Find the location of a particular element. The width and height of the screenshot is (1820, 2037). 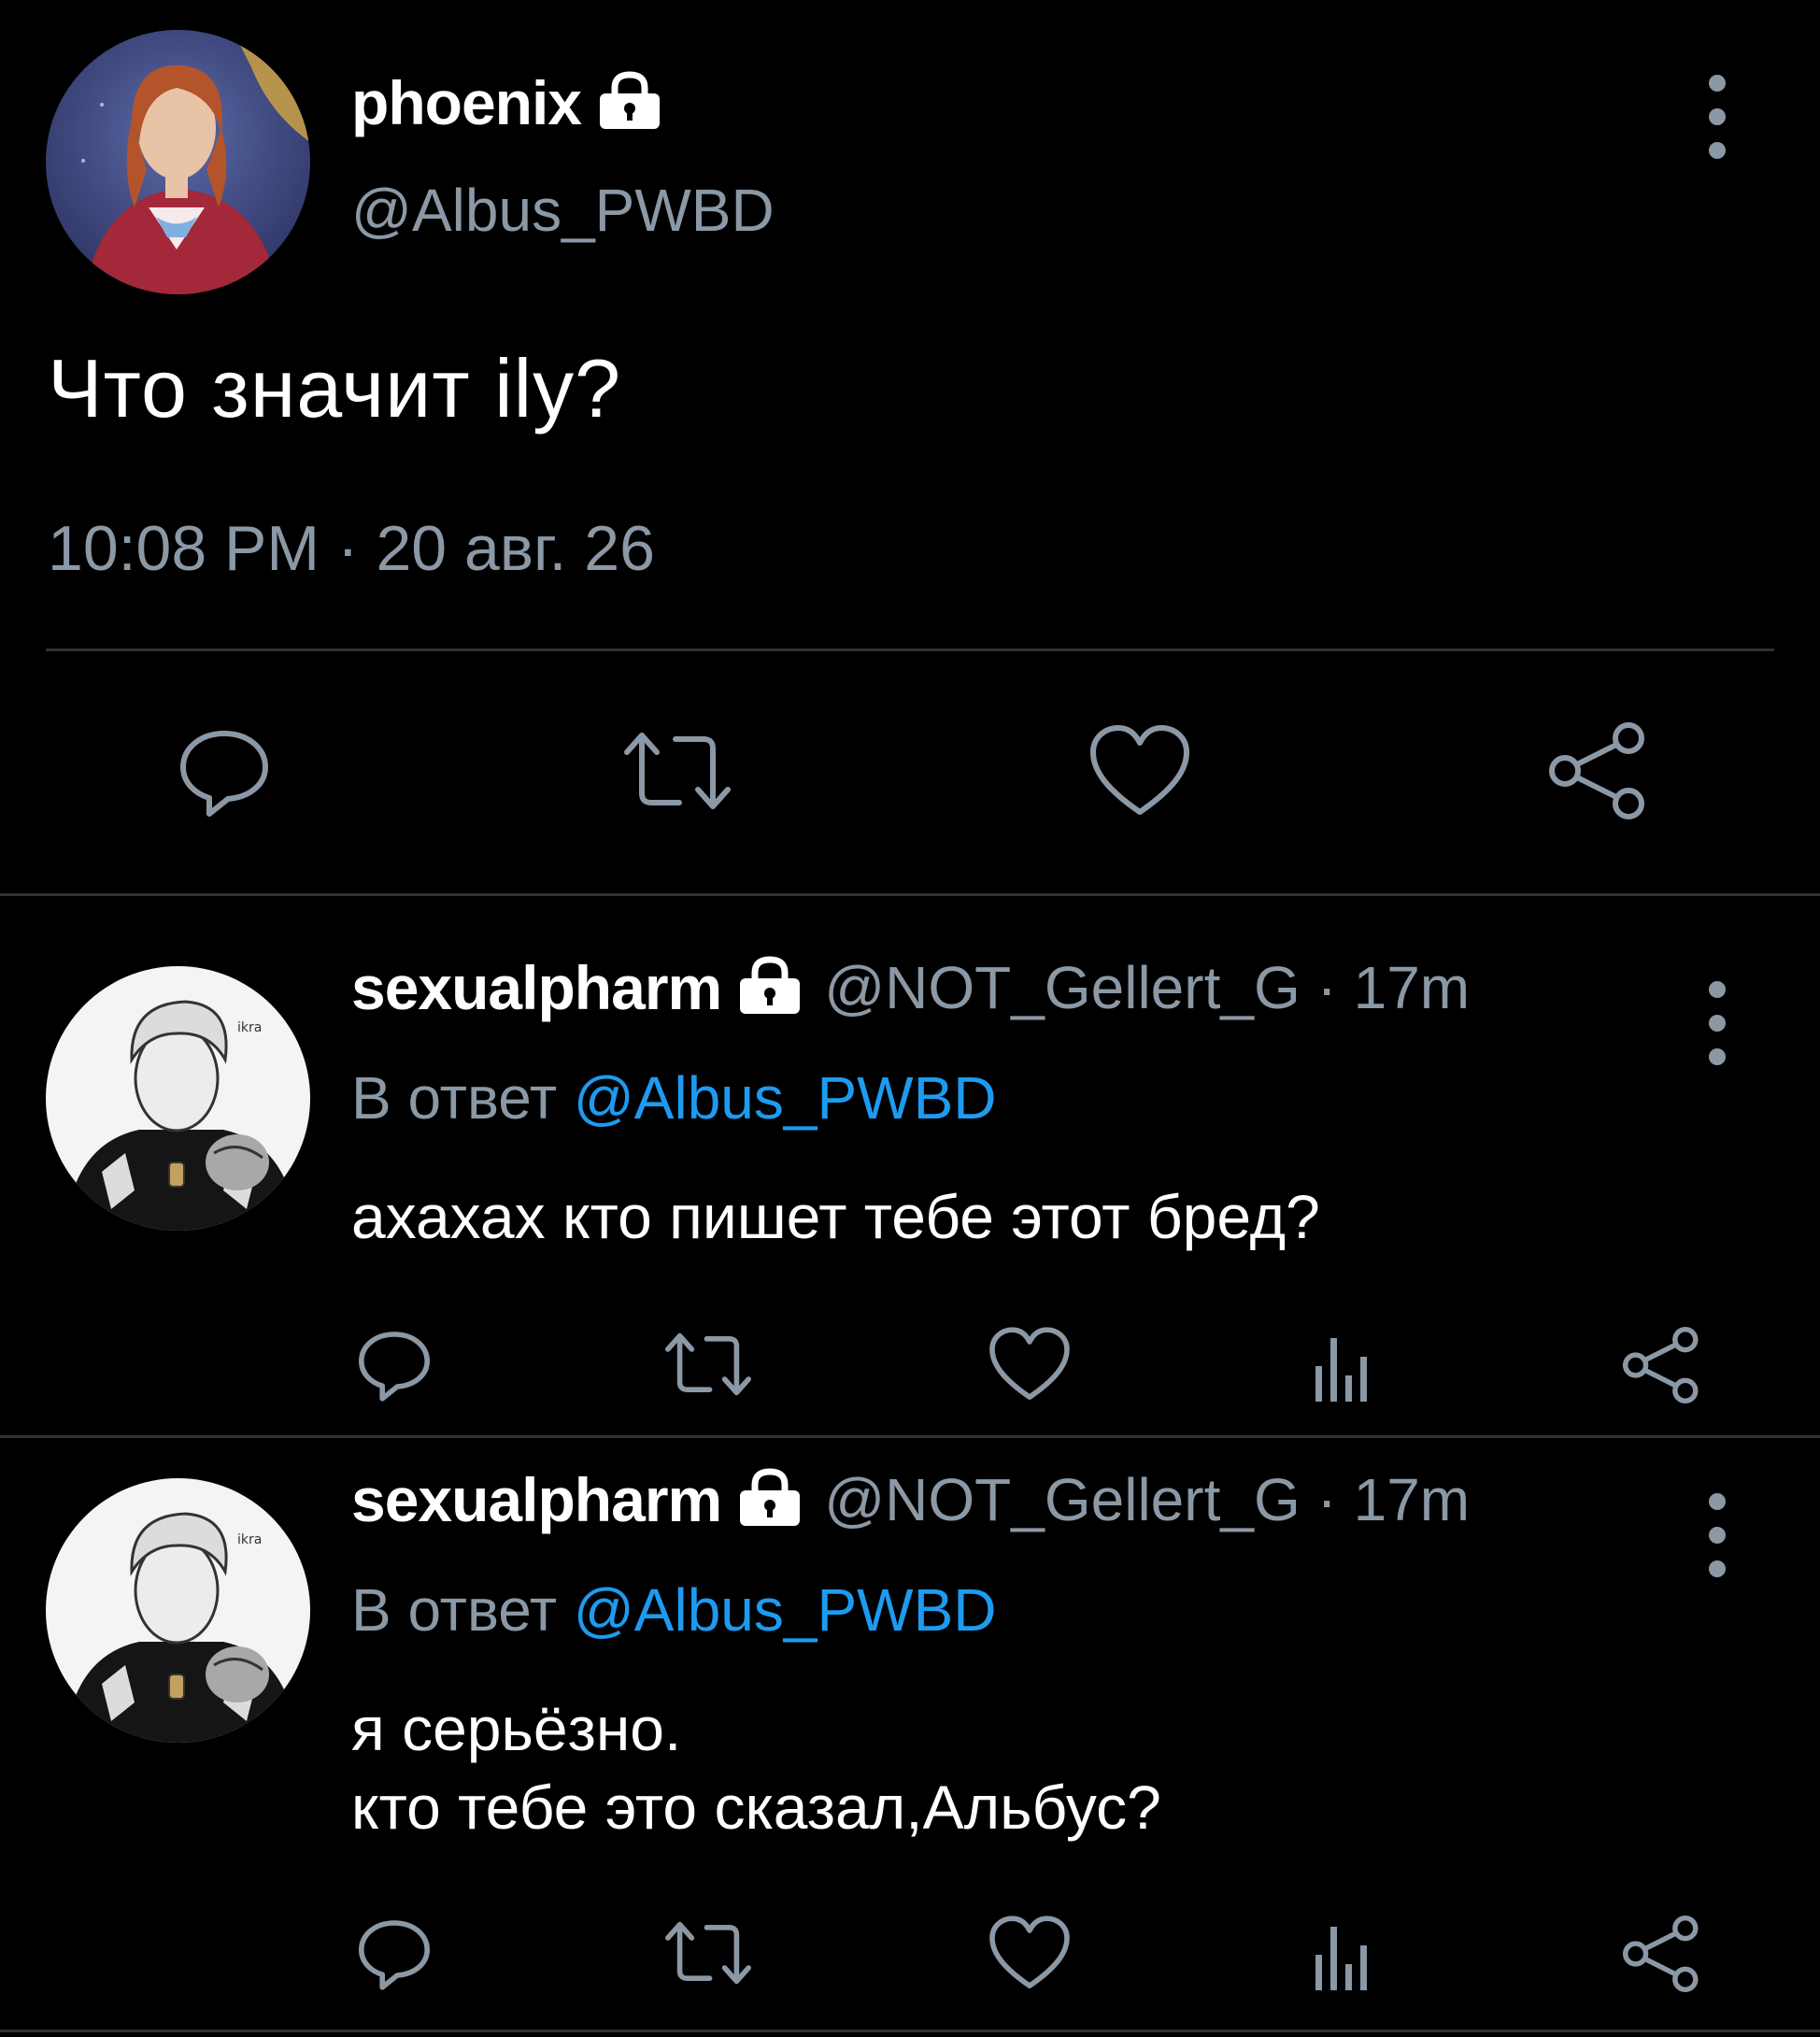

tweet-text: ахахах кто пишет тебе этот бред? is located at coordinates (835, 1216).